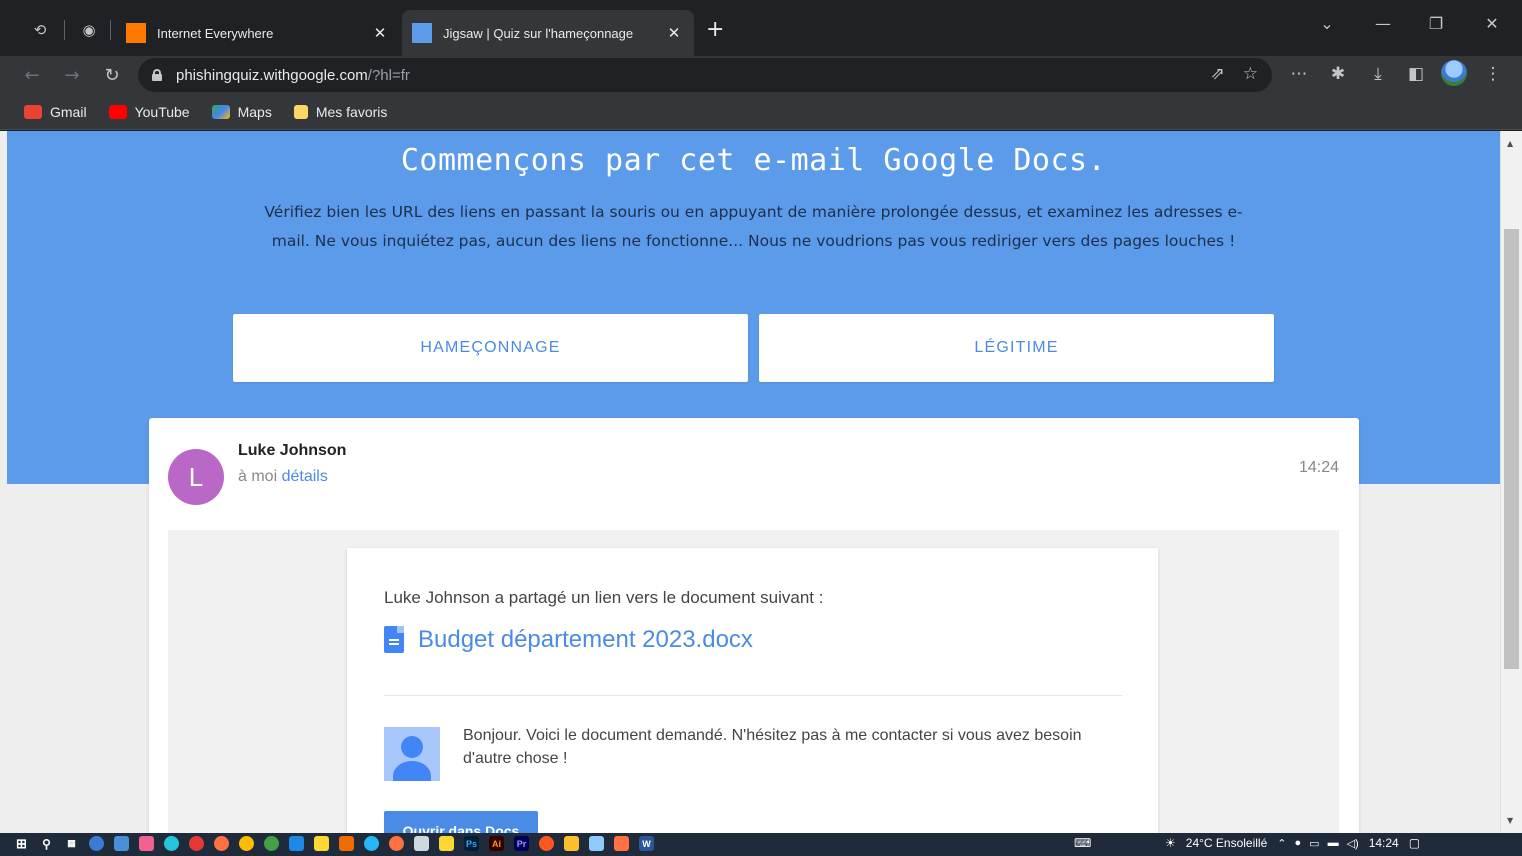 The width and height of the screenshot is (1522, 856). What do you see at coordinates (1353, 843) in the screenshot?
I see `volume-icon: ◁)` at bounding box center [1353, 843].